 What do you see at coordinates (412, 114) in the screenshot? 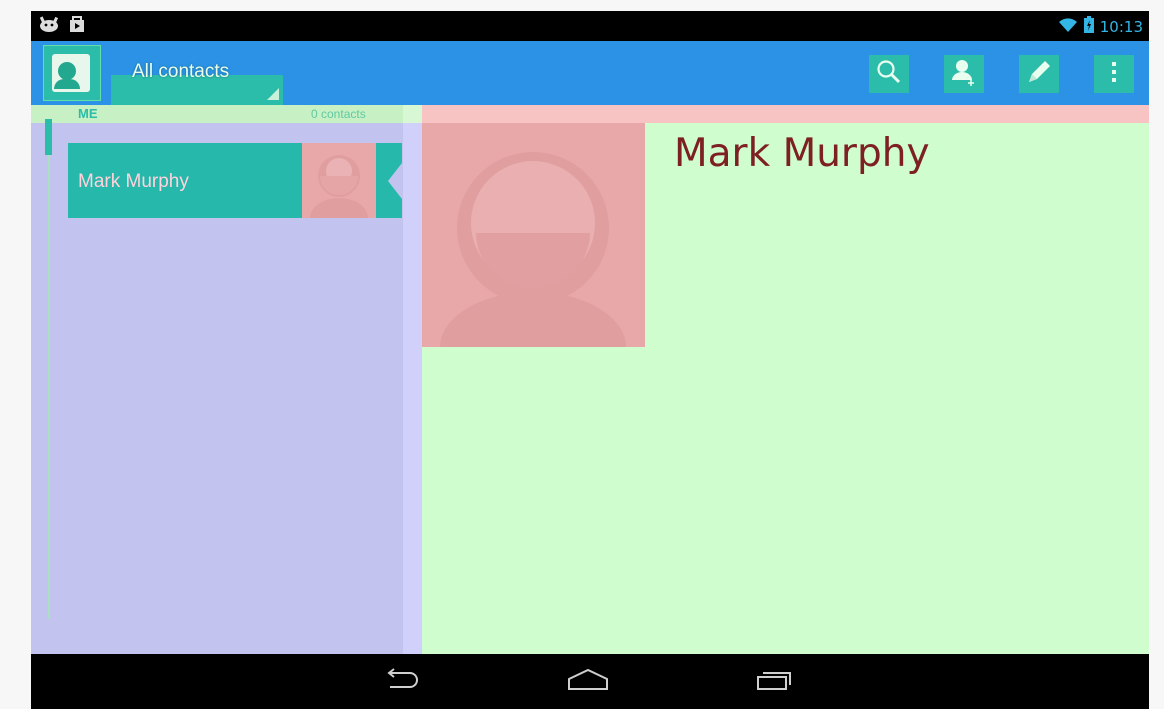
I see `pane-divider-top` at bounding box center [412, 114].